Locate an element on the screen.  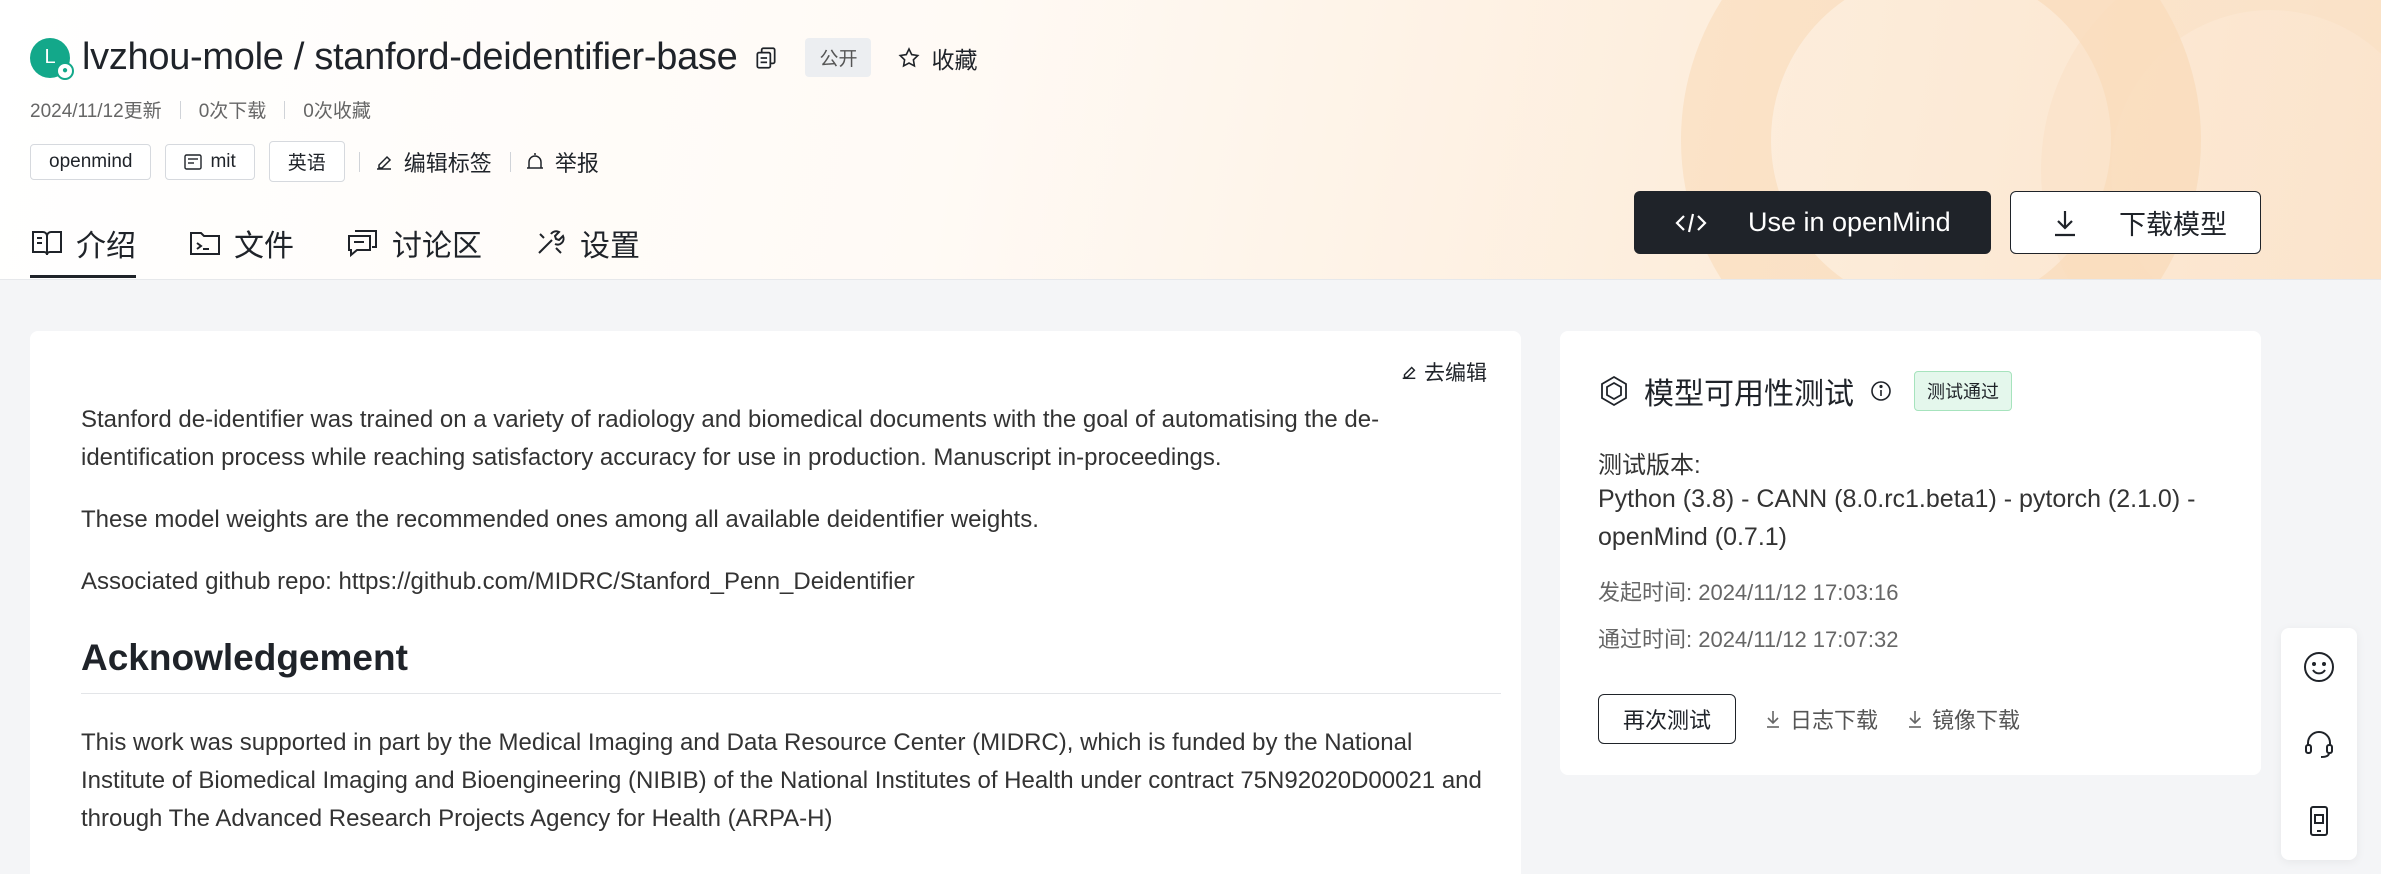
star-icon is located at coordinates (909, 56).